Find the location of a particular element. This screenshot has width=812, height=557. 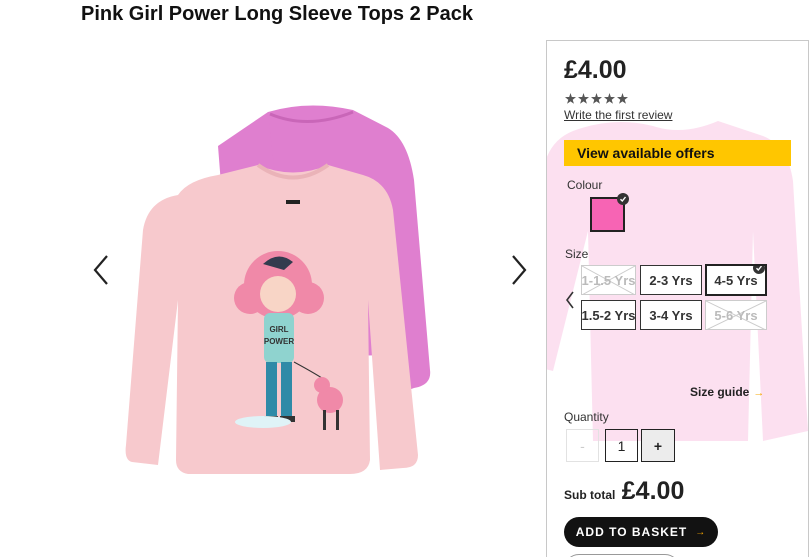

size-scroll-prev-button is located at coordinates (570, 300).